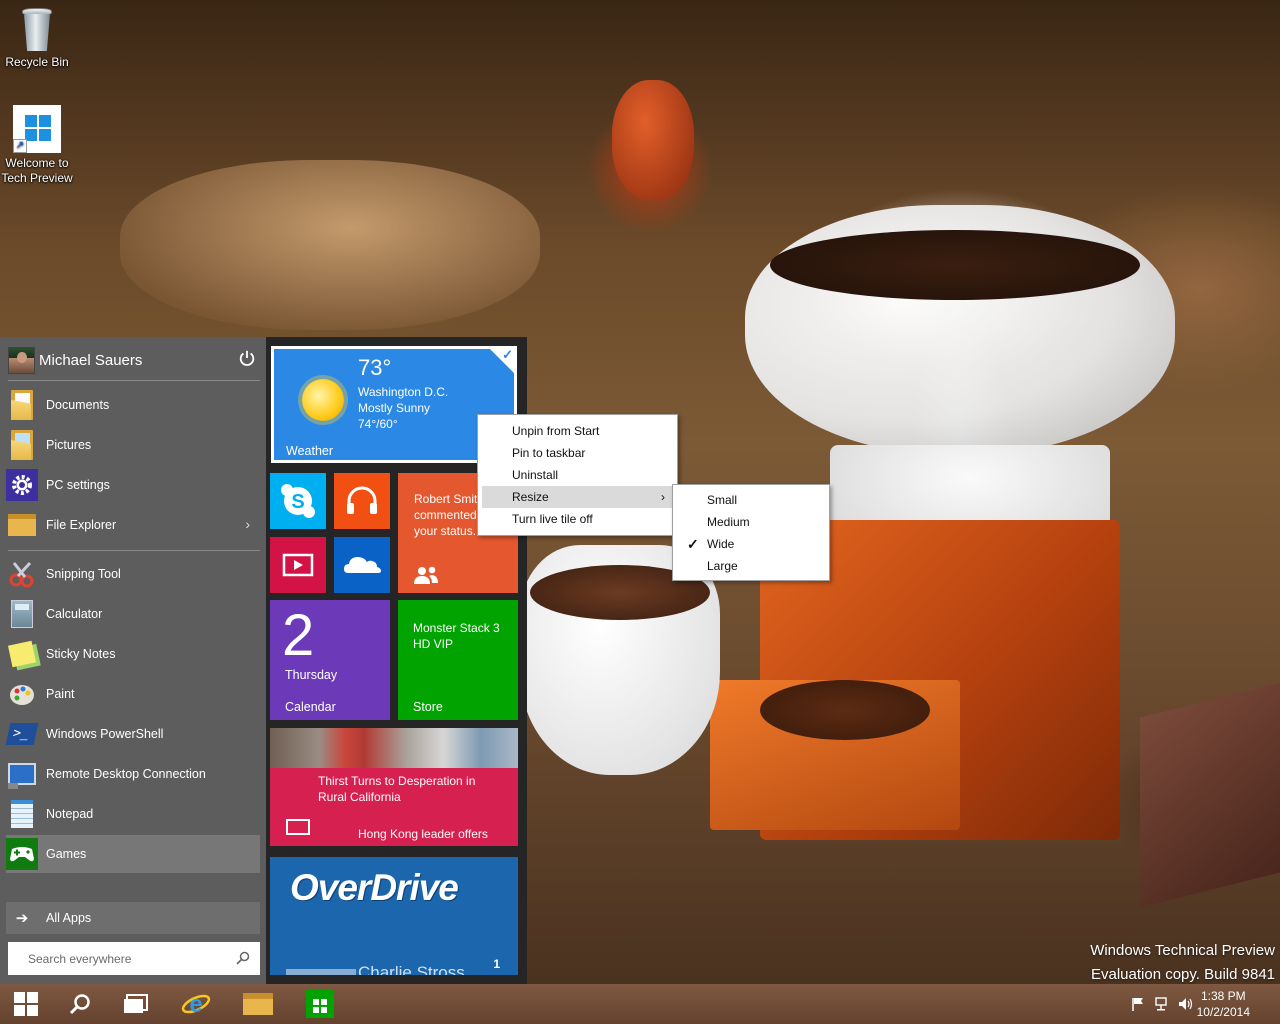 The image size is (1280, 1024). Describe the element at coordinates (133, 654) in the screenshot. I see `start-item-sticky-notes: Sticky Notes` at that location.